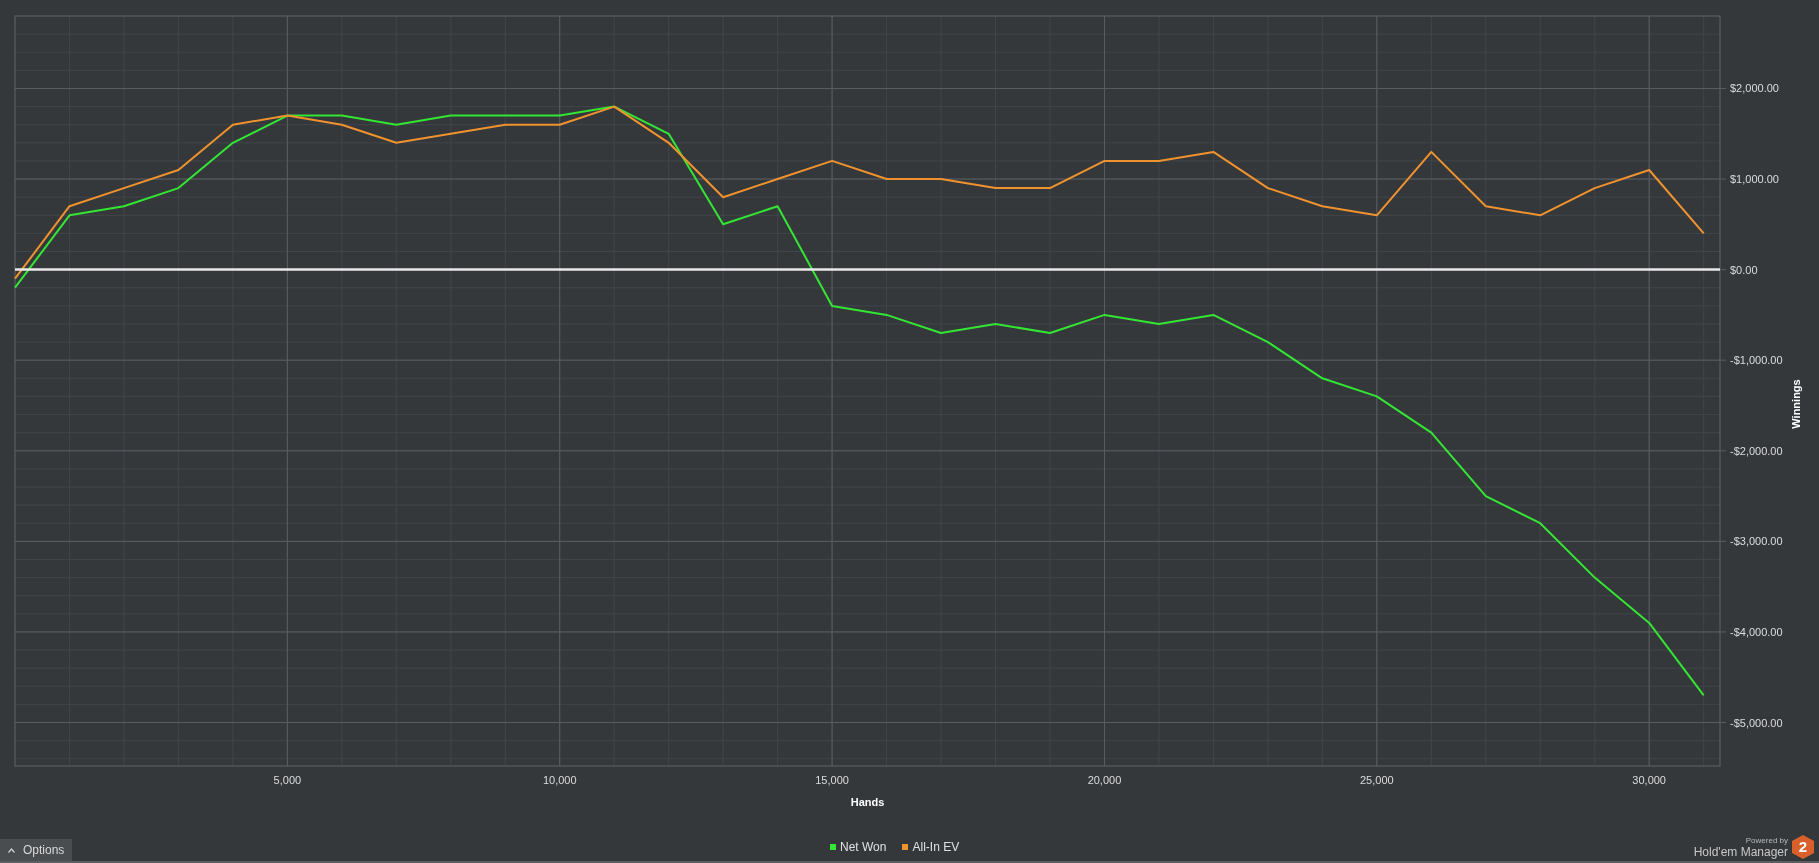 The image size is (1819, 863). What do you see at coordinates (1104, 780) in the screenshot?
I see `x-tick-label: 20,000` at bounding box center [1104, 780].